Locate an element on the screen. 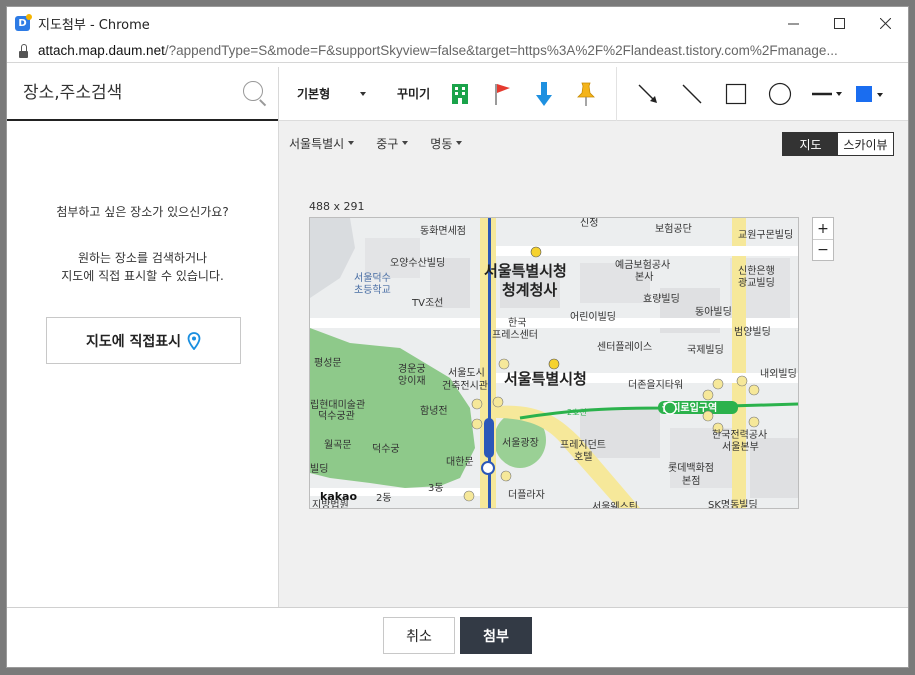  map-label: 빌딩 is located at coordinates (319, 469).